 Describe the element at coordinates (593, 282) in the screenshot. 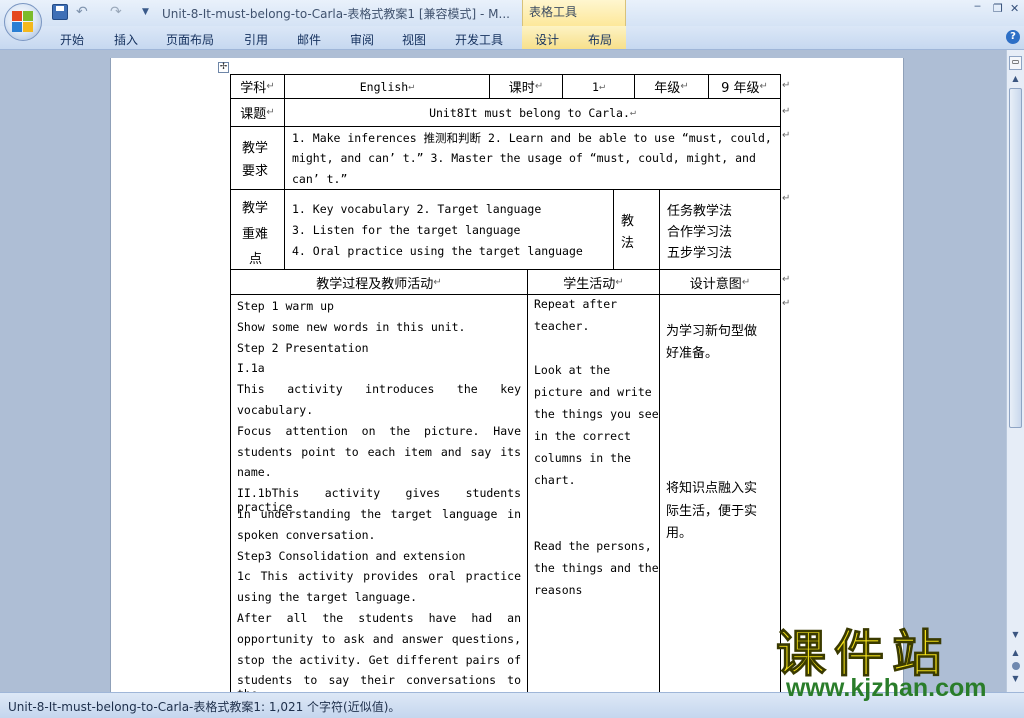

I see `header-student-activity: 学生活动 ↵` at that location.